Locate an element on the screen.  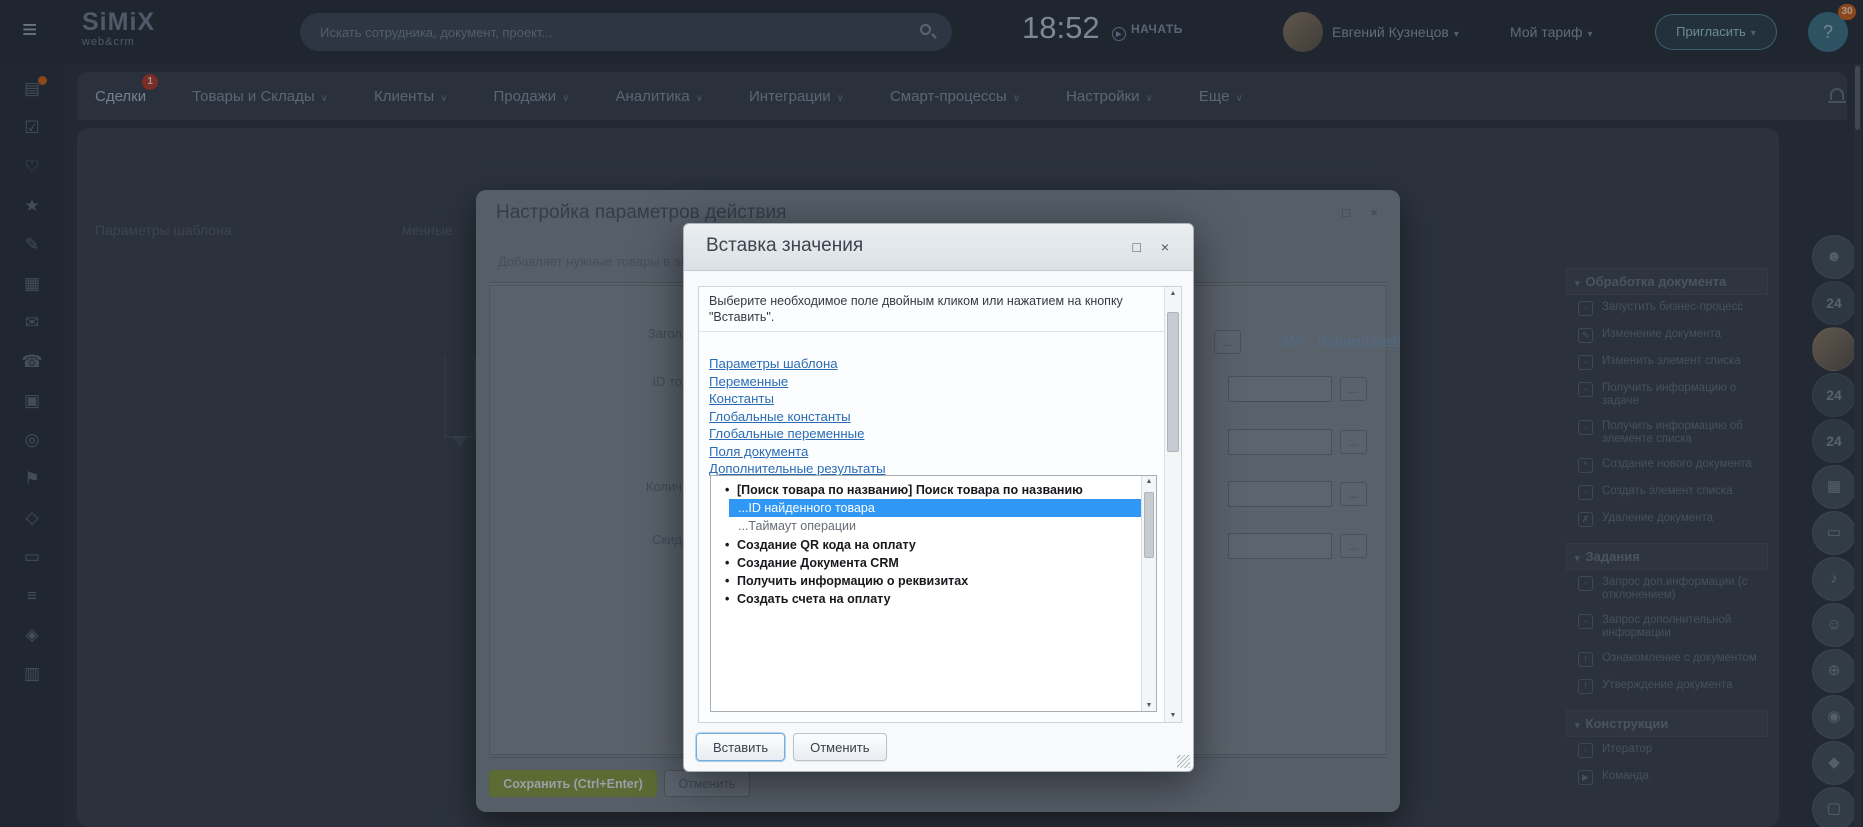
discount-input is located at coordinates (1280, 546).